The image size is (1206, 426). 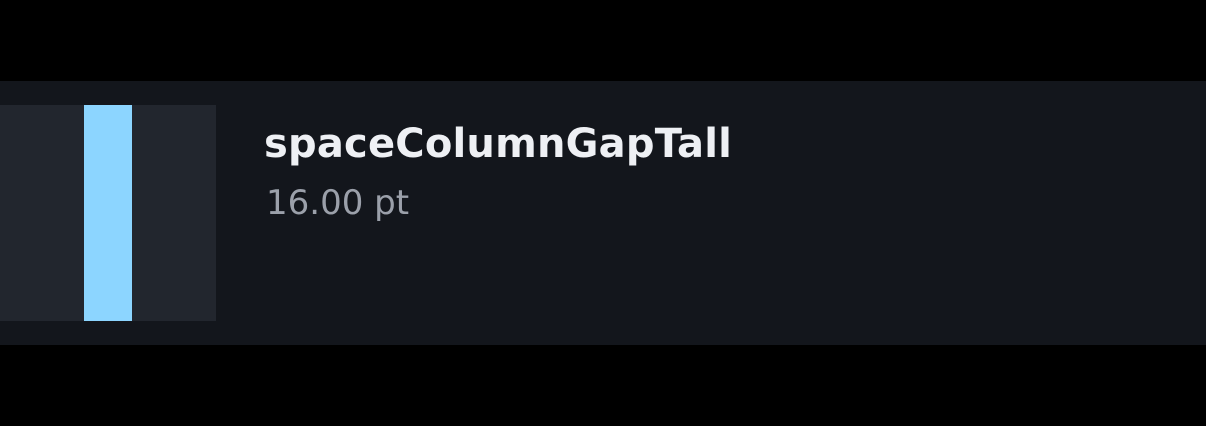 What do you see at coordinates (338, 203) in the screenshot?
I see `token-value: 16.00 pt` at bounding box center [338, 203].